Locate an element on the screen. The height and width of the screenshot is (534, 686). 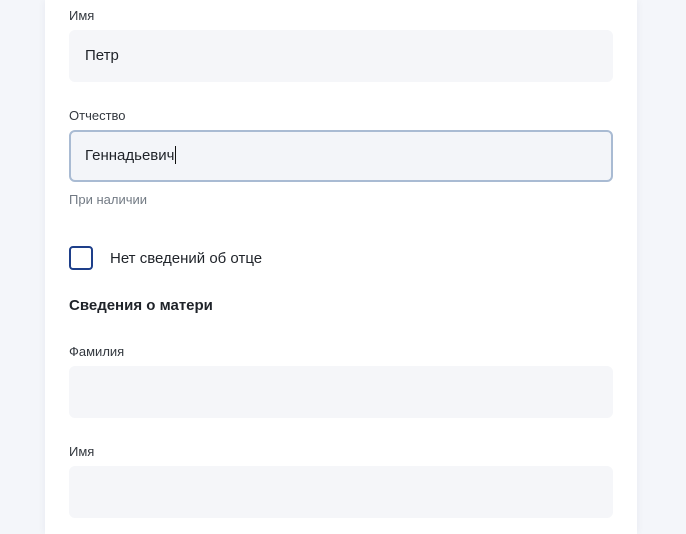
father-patronymic-input: Геннадьевич is located at coordinates (341, 156).